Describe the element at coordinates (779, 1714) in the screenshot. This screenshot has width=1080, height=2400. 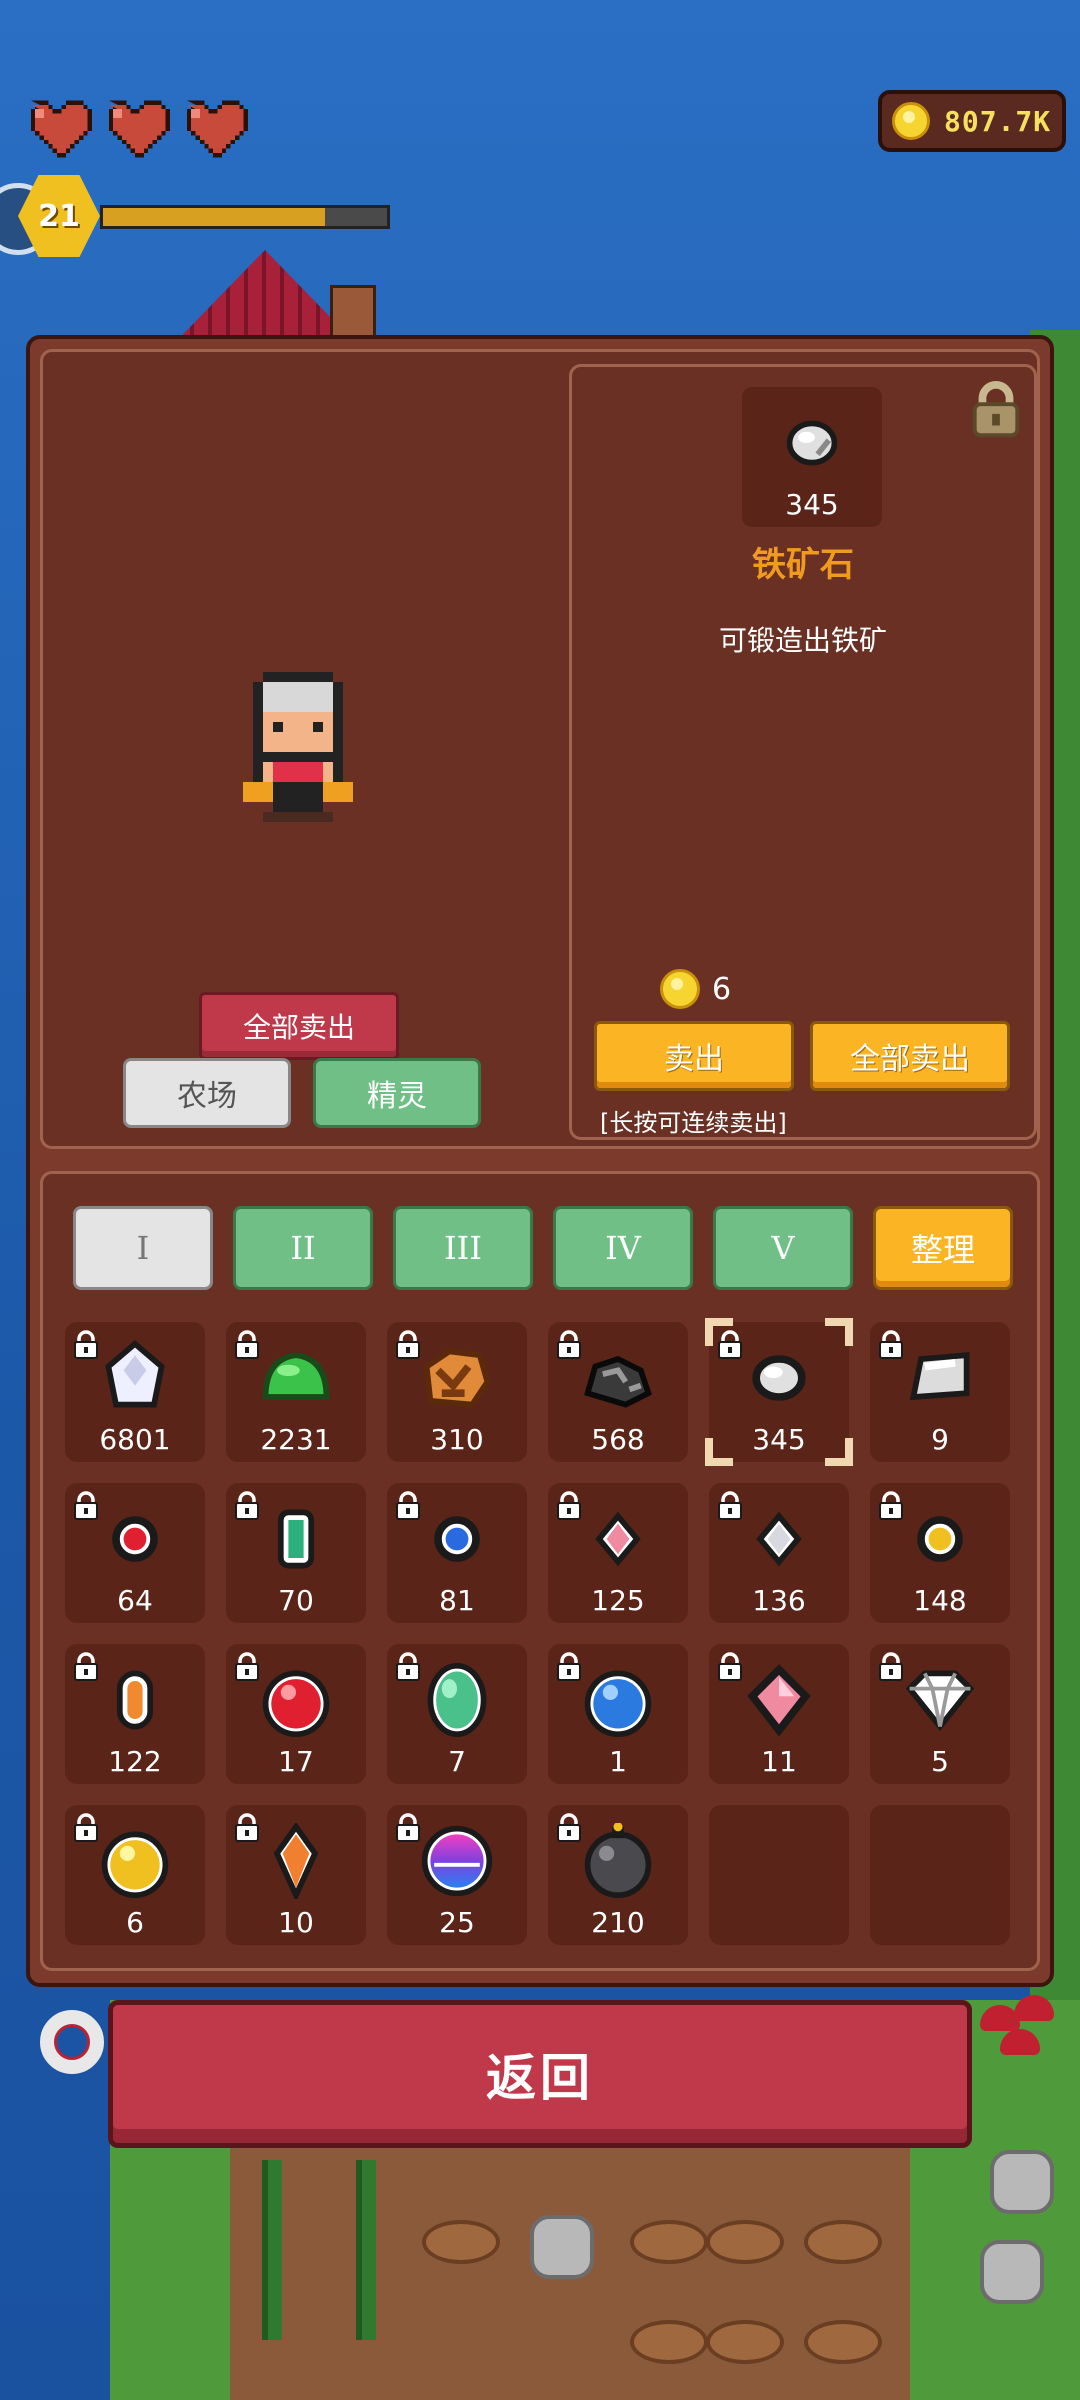
I see `inventory-slot: 11` at that location.